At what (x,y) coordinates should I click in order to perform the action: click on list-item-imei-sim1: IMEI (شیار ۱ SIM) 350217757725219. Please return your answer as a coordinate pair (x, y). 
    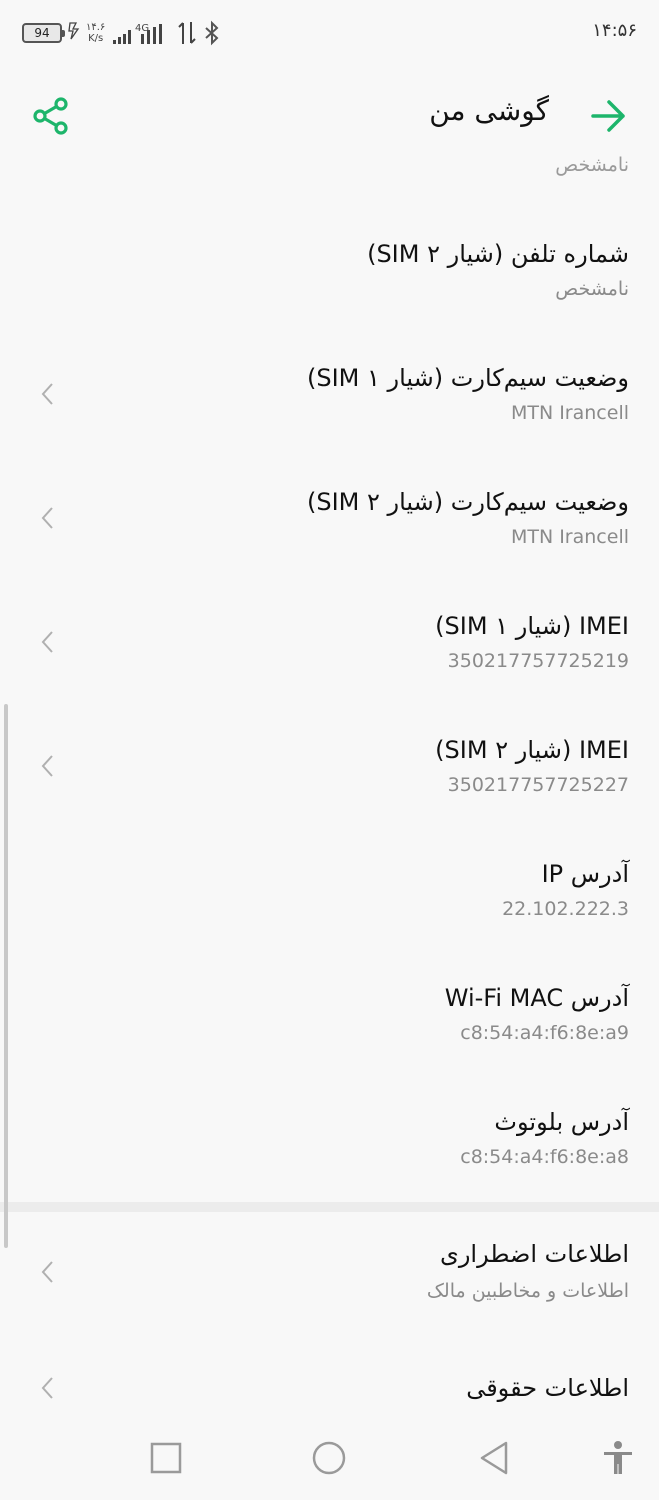
    Looking at the image, I should click on (329, 668).